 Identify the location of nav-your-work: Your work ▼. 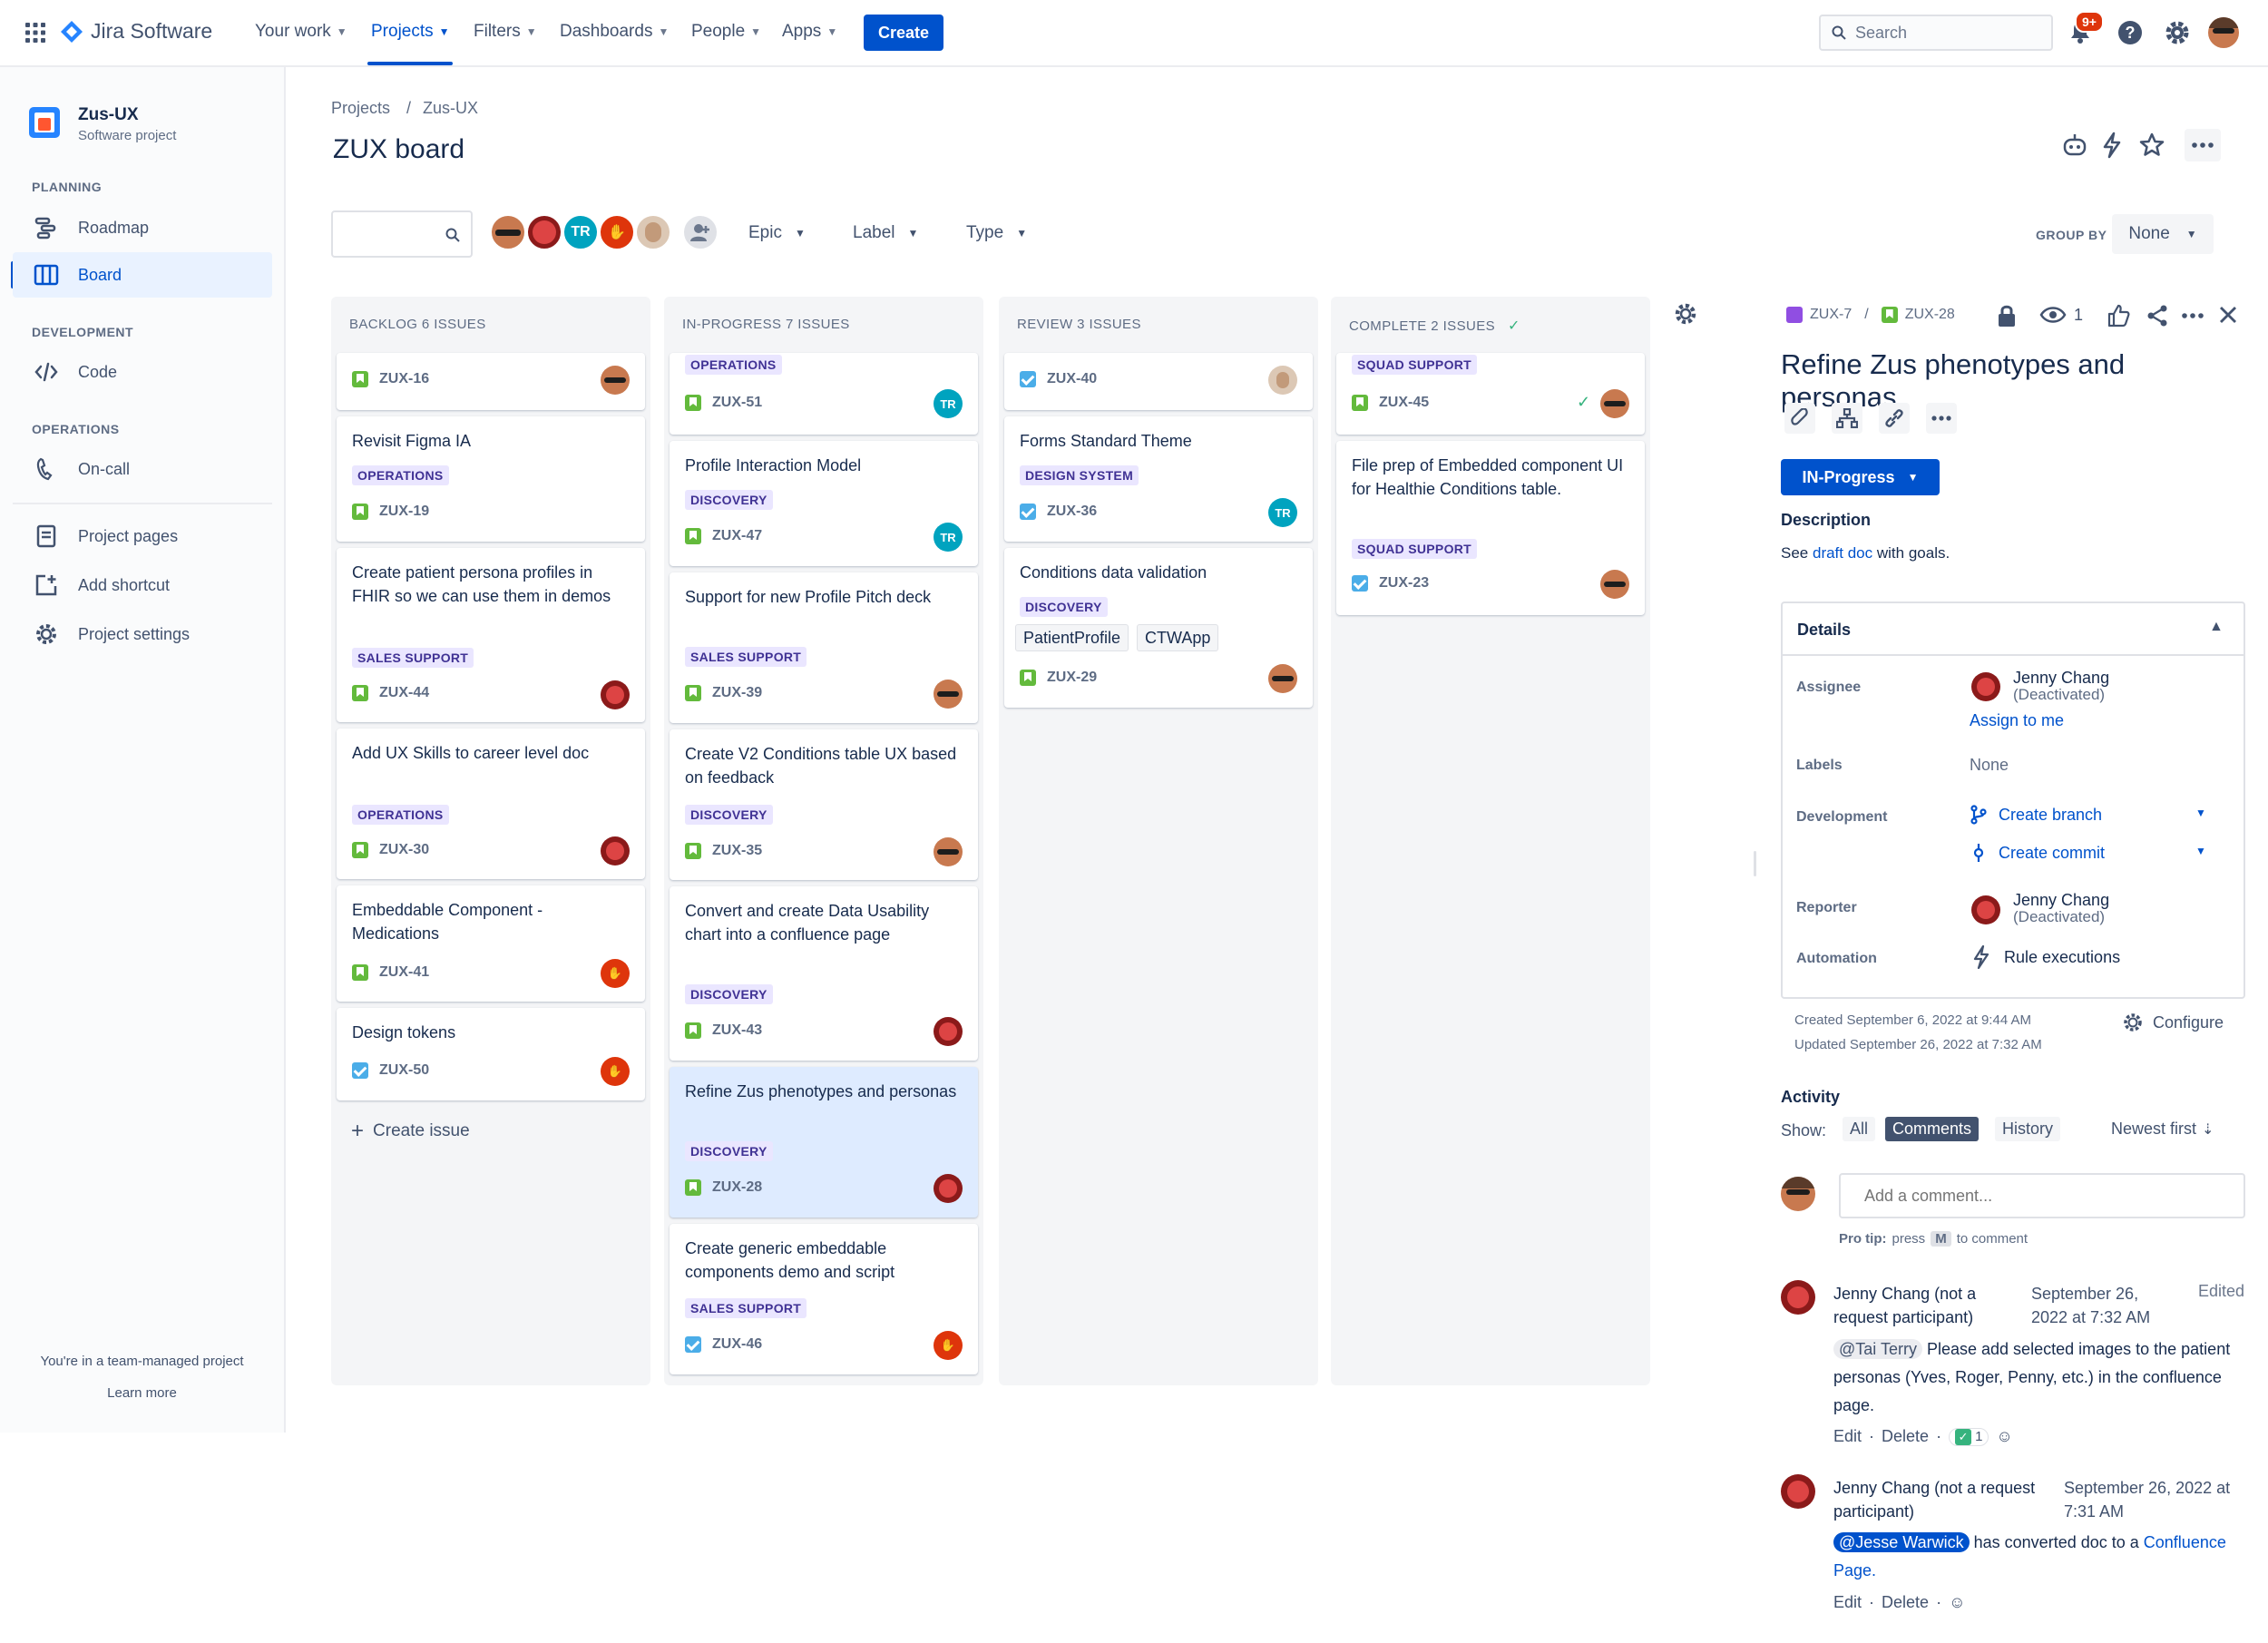
(301, 32).